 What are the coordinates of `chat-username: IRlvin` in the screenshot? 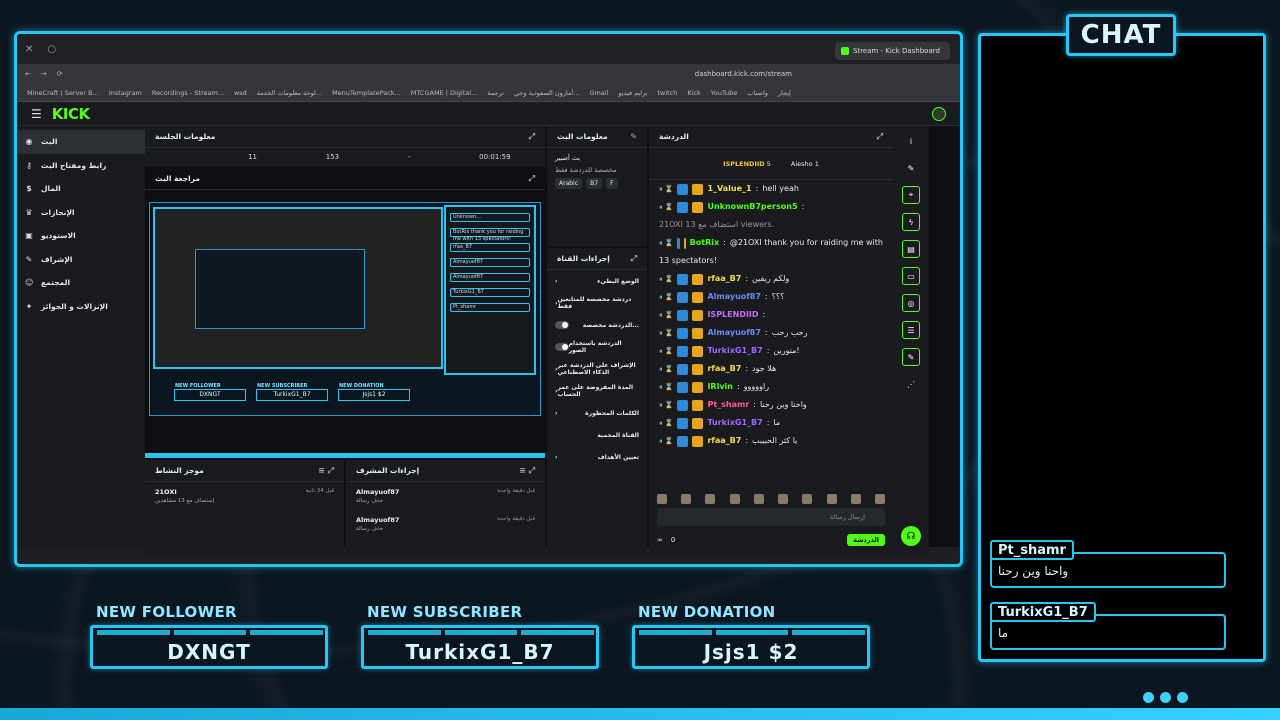 It's located at (720, 387).